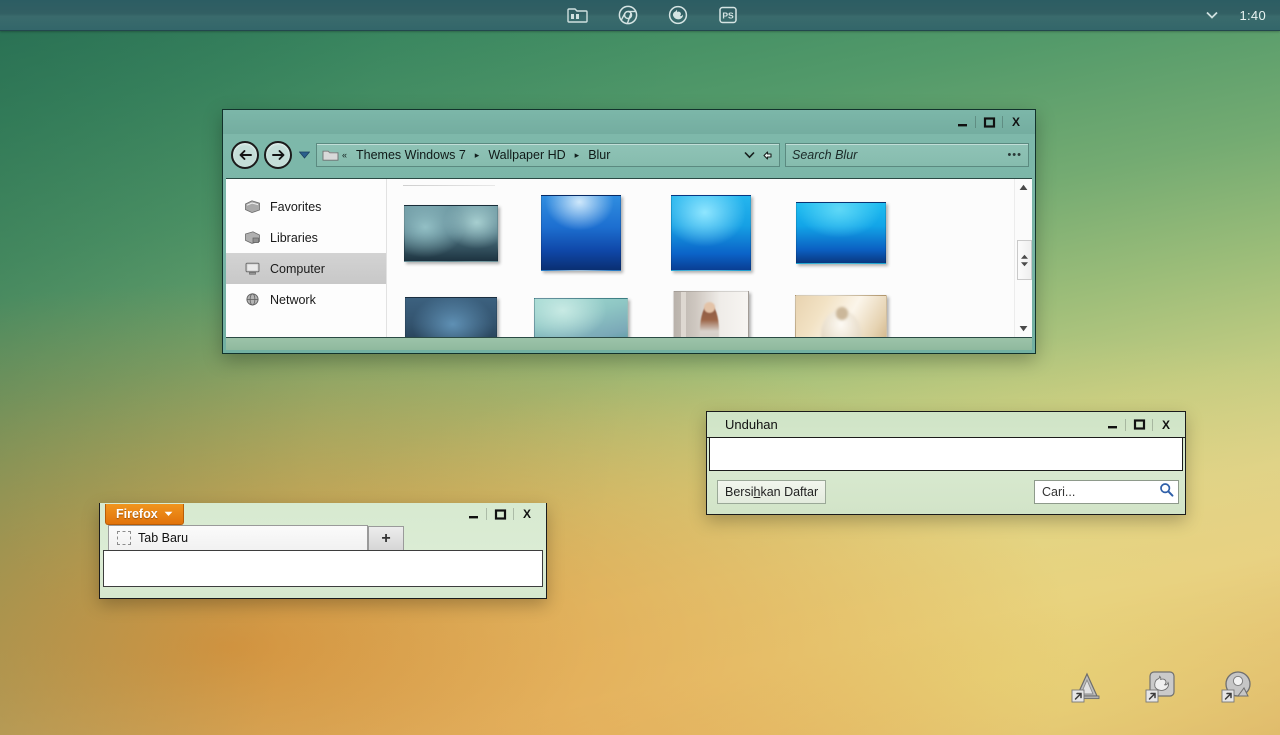 Image resolution: width=1280 pixels, height=735 pixels. Describe the element at coordinates (629, 343) in the screenshot. I see `explorer-statusbar` at that location.